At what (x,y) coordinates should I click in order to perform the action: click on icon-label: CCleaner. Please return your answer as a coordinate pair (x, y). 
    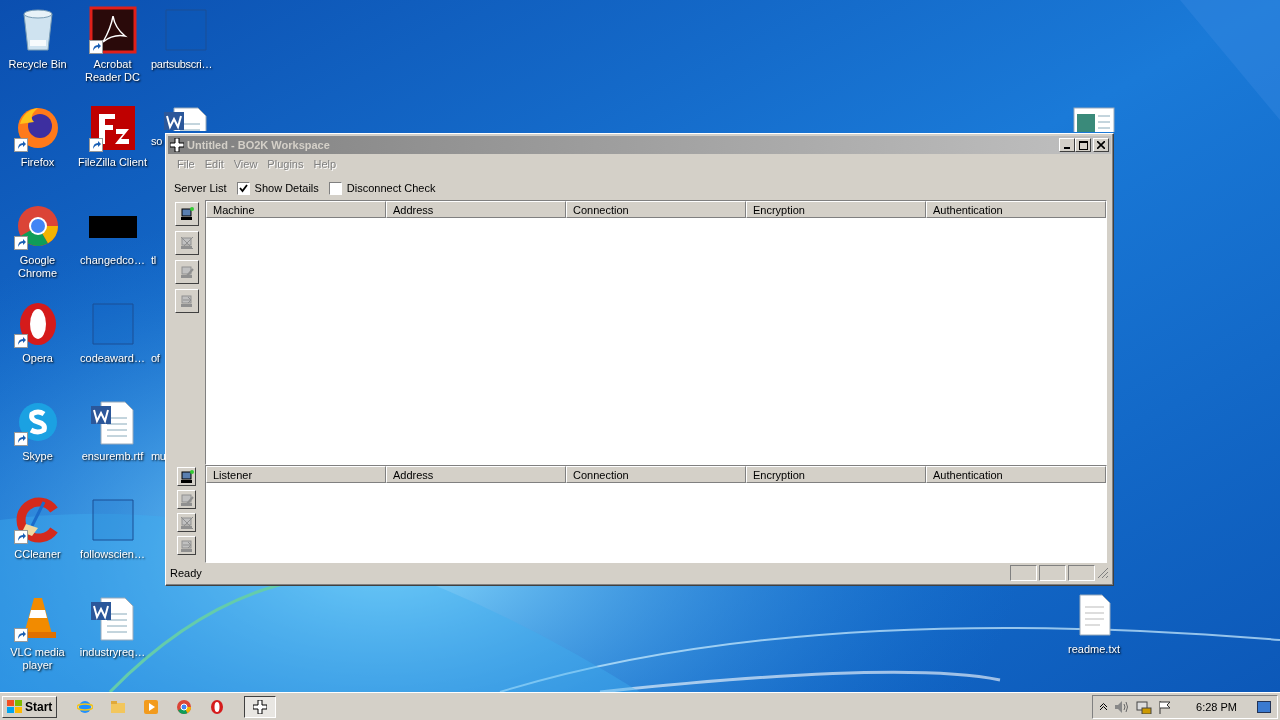
    Looking at the image, I should click on (37, 554).